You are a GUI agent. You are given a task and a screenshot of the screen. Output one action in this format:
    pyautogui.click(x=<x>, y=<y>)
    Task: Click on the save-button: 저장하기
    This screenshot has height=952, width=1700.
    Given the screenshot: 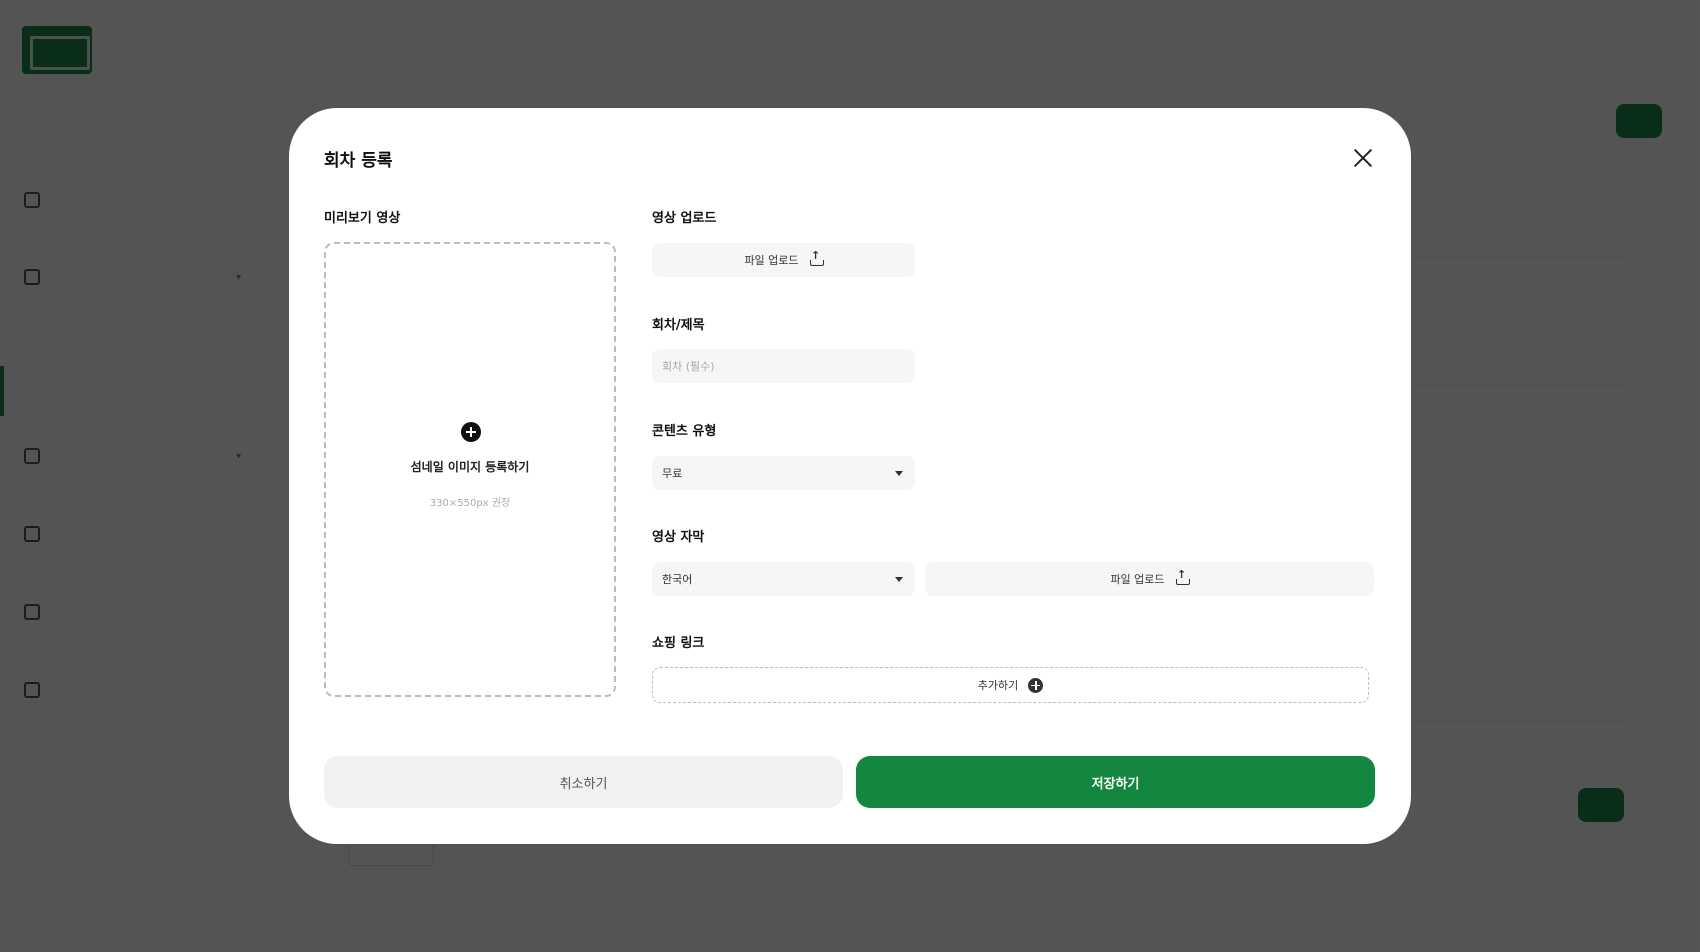 What is the action you would take?
    pyautogui.click(x=1115, y=782)
    